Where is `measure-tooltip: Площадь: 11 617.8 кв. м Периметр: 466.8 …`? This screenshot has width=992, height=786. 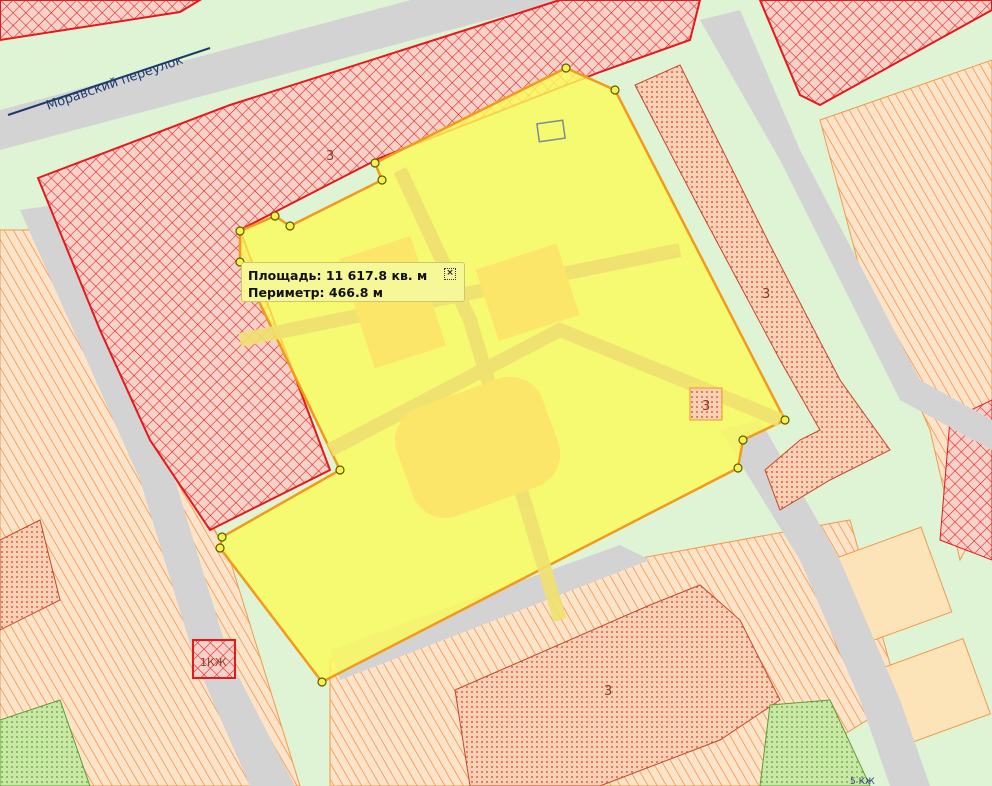 measure-tooltip: Площадь: 11 617.8 кв. м Периметр: 466.8 … is located at coordinates (353, 282).